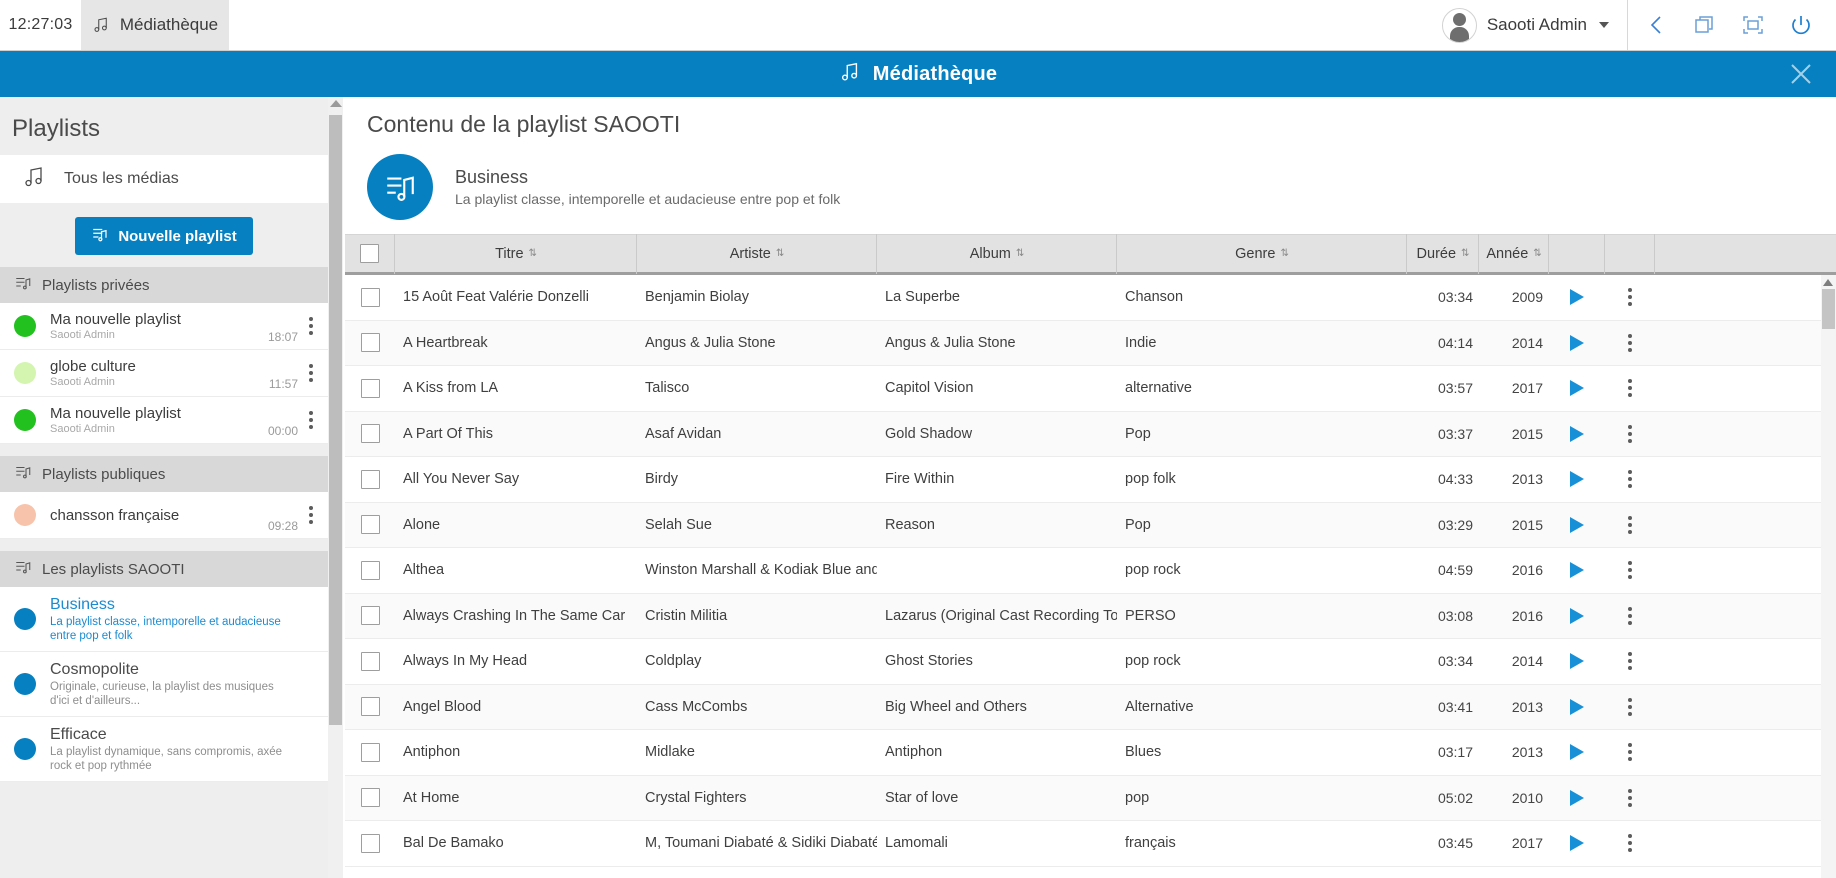 Image resolution: width=1836 pixels, height=878 pixels. I want to click on playlist-row: Ma nouvelle playlist Saooti Admin 18:07, so click(164, 326).